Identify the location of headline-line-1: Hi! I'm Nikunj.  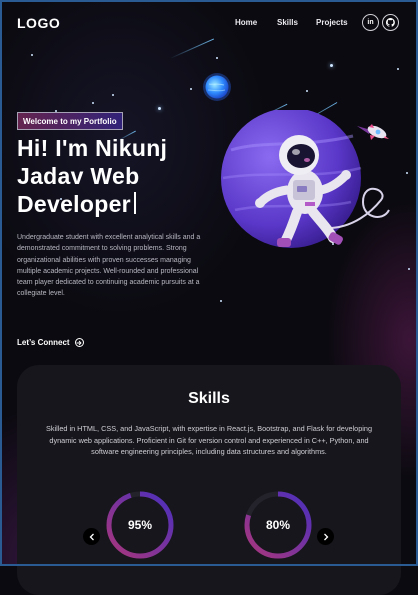
(92, 148).